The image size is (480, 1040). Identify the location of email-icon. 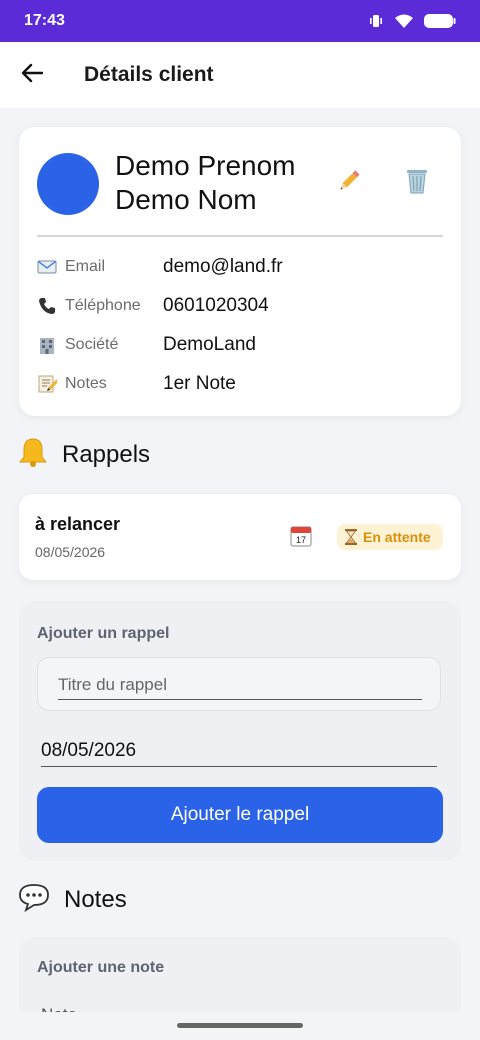
(51, 267).